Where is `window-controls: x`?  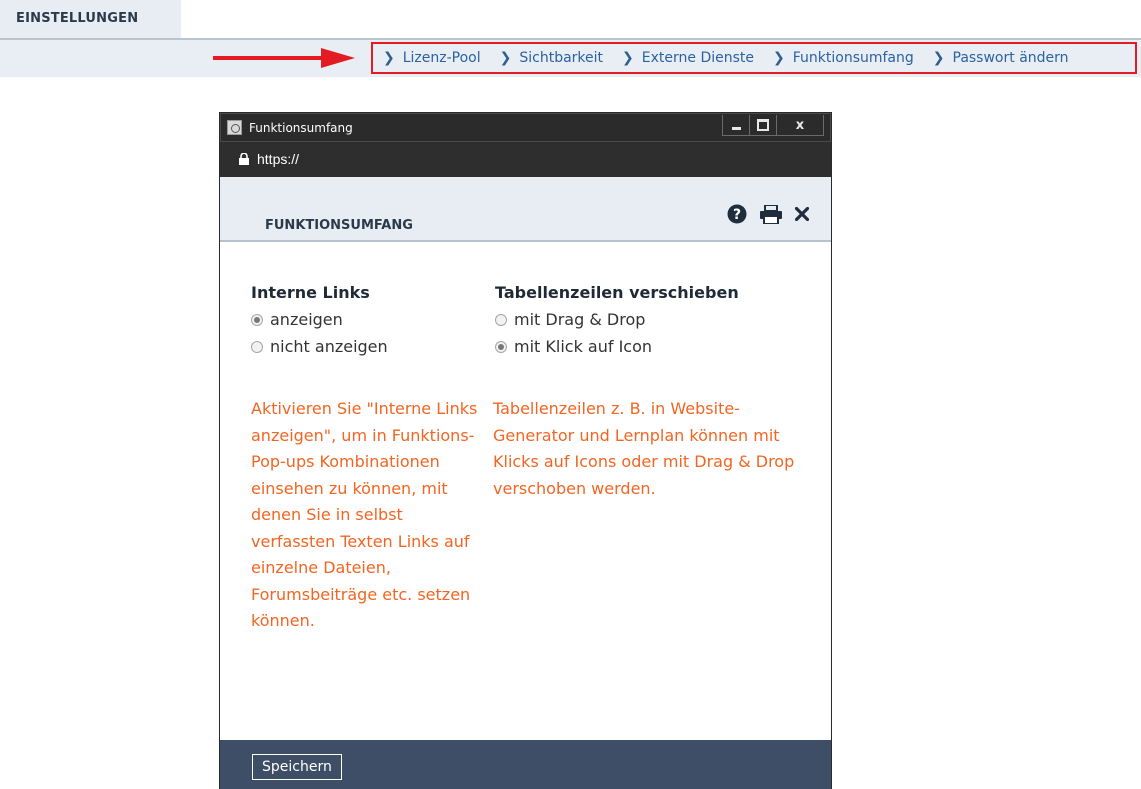 window-controls: x is located at coordinates (773, 125).